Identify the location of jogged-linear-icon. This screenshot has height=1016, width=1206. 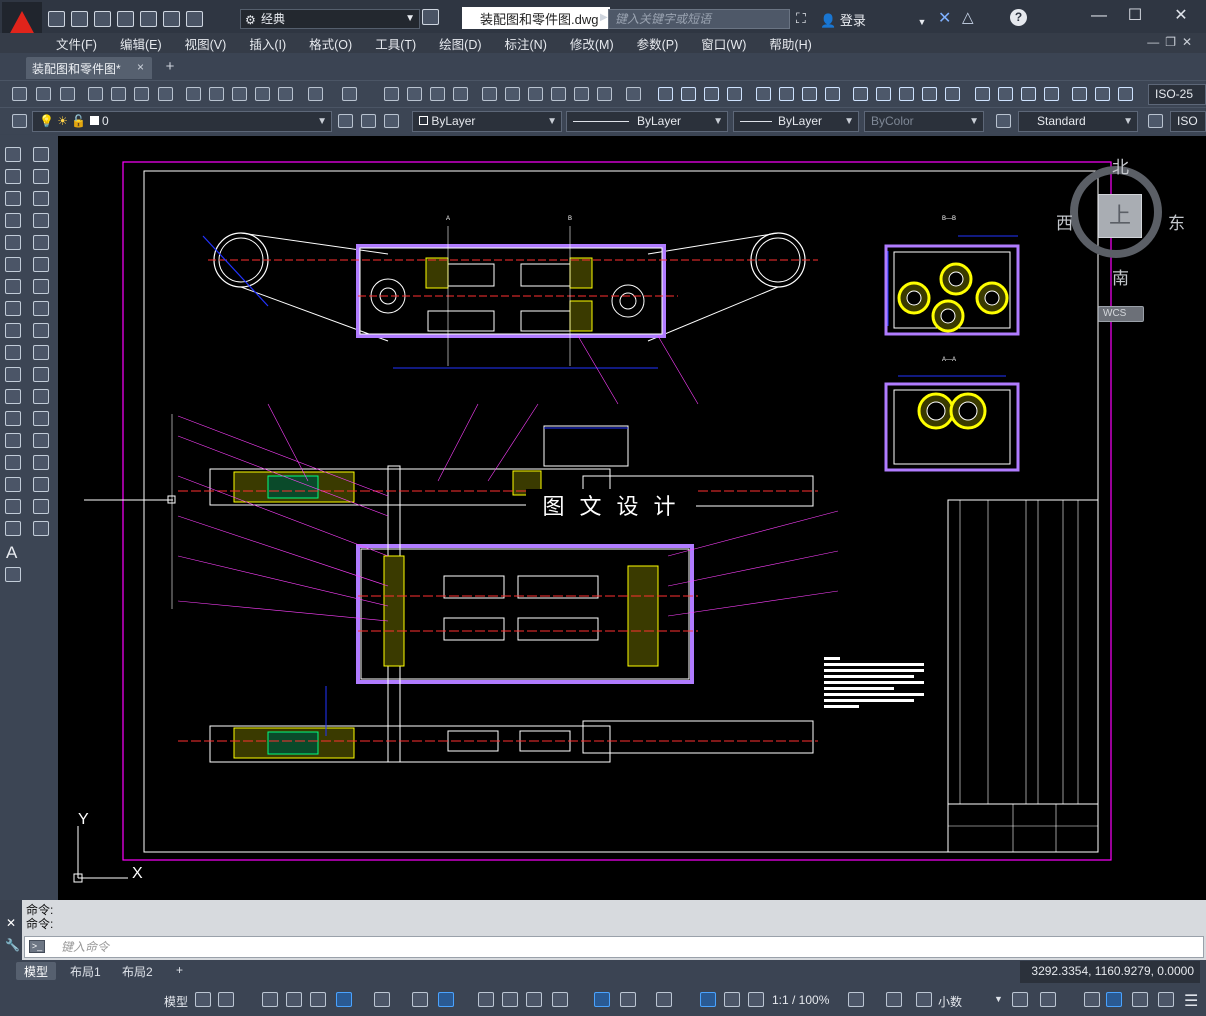
(1051, 94).